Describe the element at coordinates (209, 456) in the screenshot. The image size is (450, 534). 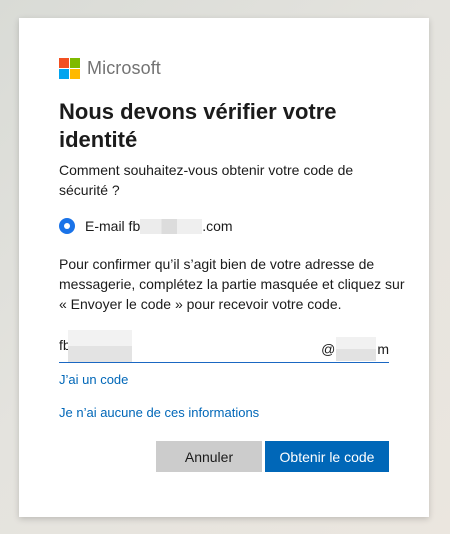
I see `cancel-button: Annuler` at that location.